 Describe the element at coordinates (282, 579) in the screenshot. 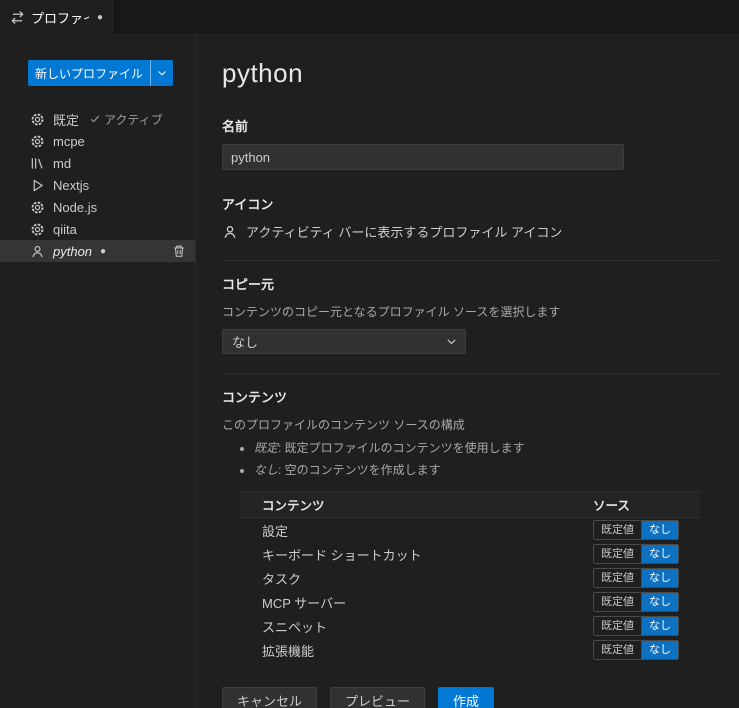

I see `content-row-label: タスク` at that location.